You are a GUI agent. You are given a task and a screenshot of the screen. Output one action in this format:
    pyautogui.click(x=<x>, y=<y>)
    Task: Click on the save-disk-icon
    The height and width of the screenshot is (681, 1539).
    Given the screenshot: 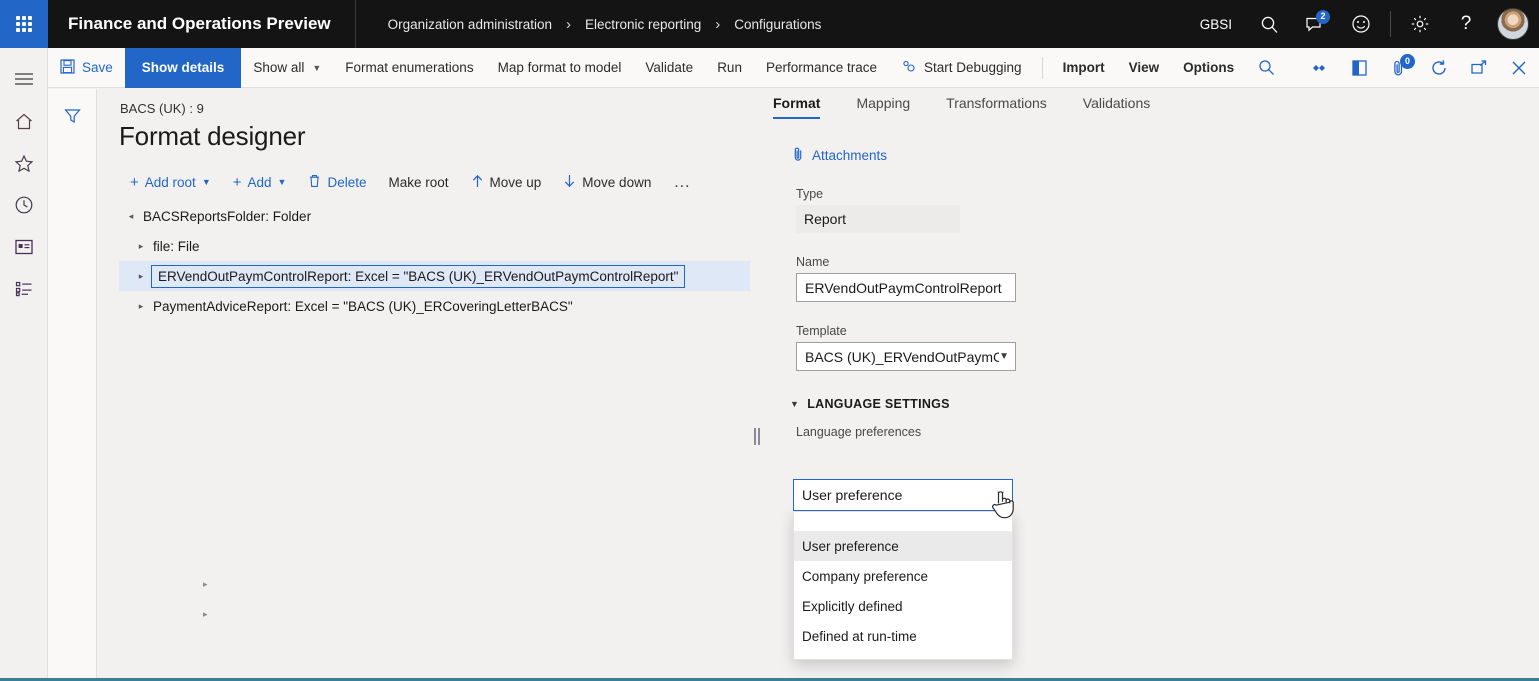 What is the action you would take?
    pyautogui.click(x=67, y=67)
    